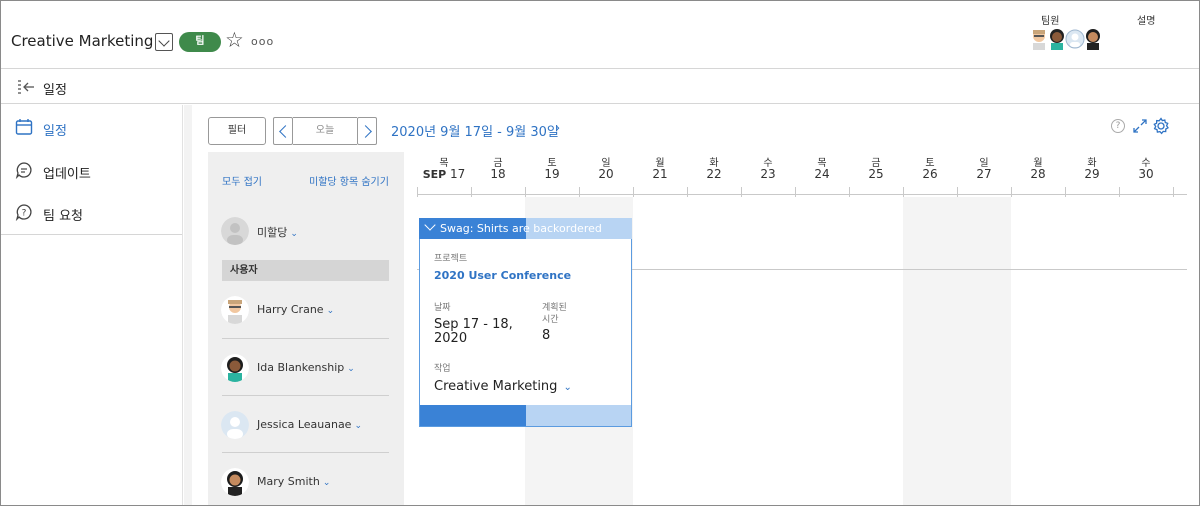 The width and height of the screenshot is (1200, 506). What do you see at coordinates (442, 369) in the screenshot?
I see `assignee-label: 작업` at bounding box center [442, 369].